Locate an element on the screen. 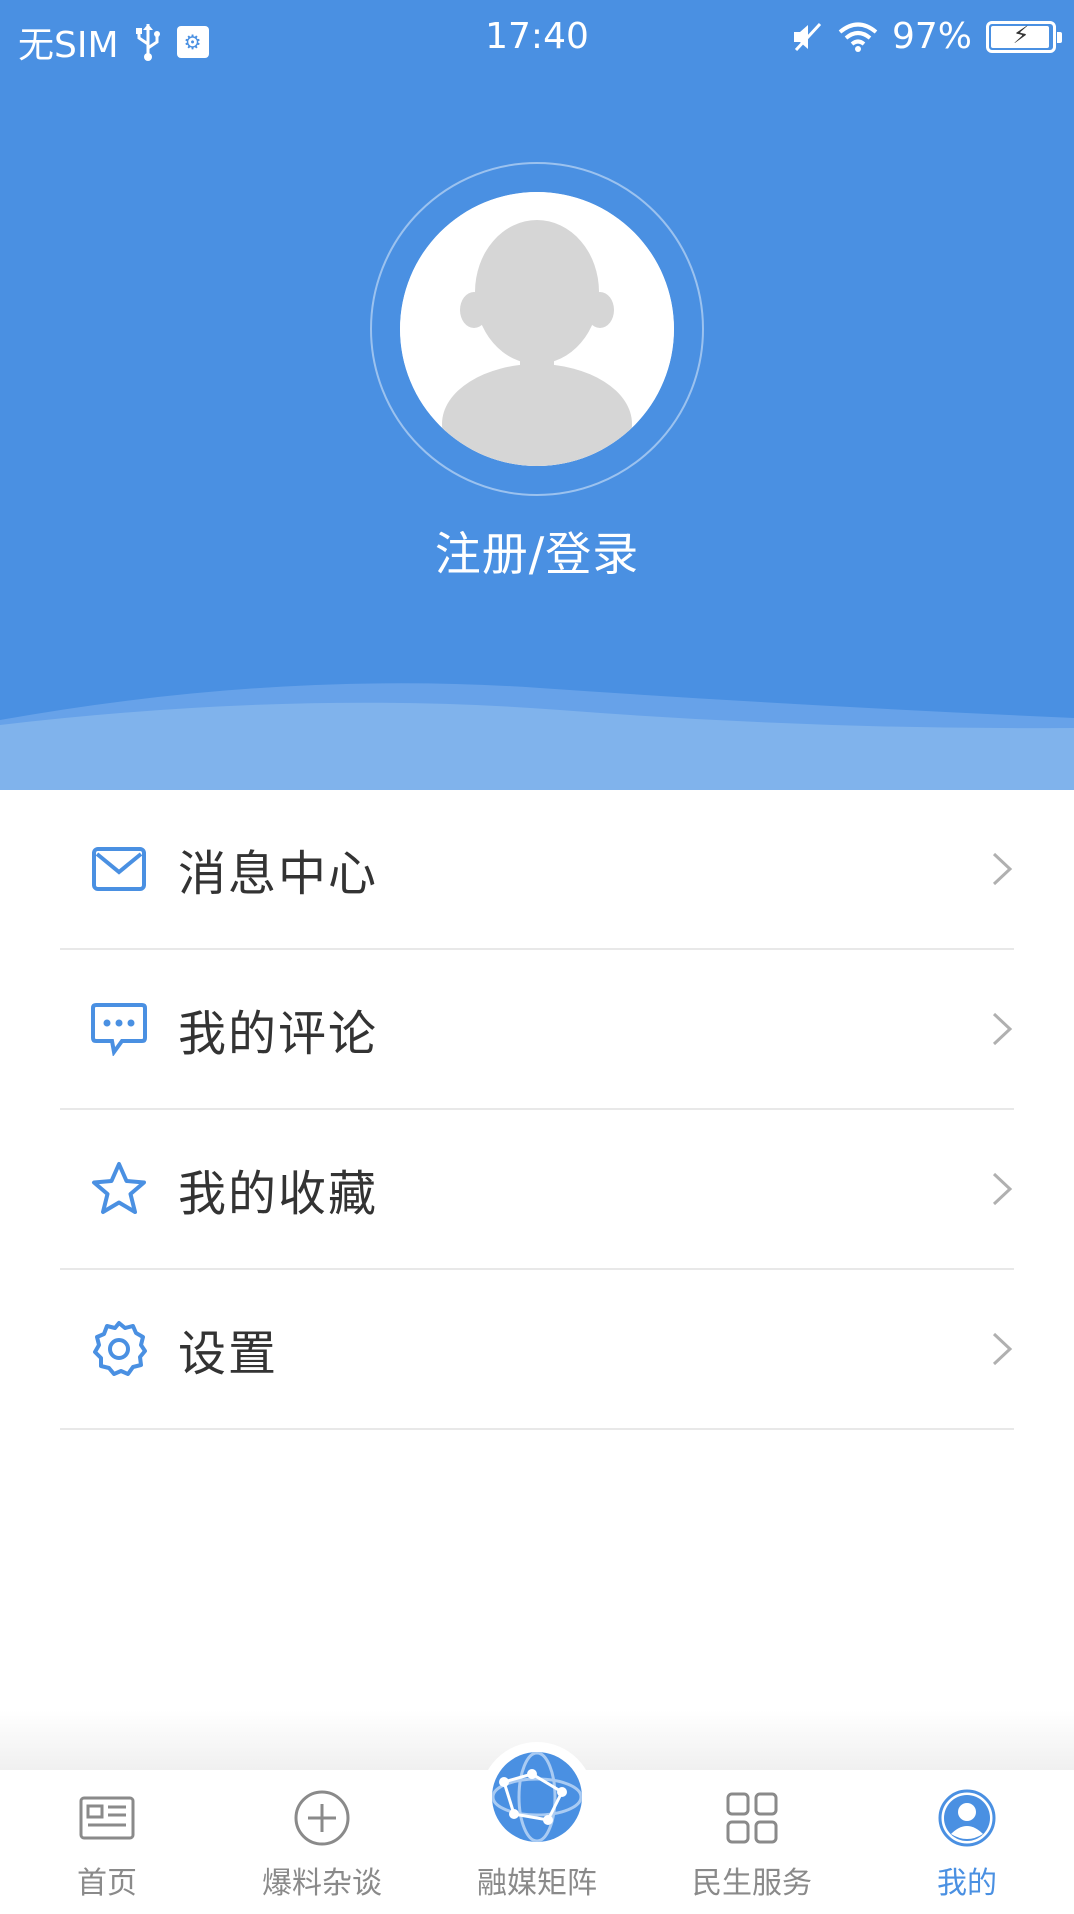 The width and height of the screenshot is (1074, 1914). tab-mine: 我的 is located at coordinates (967, 1842).